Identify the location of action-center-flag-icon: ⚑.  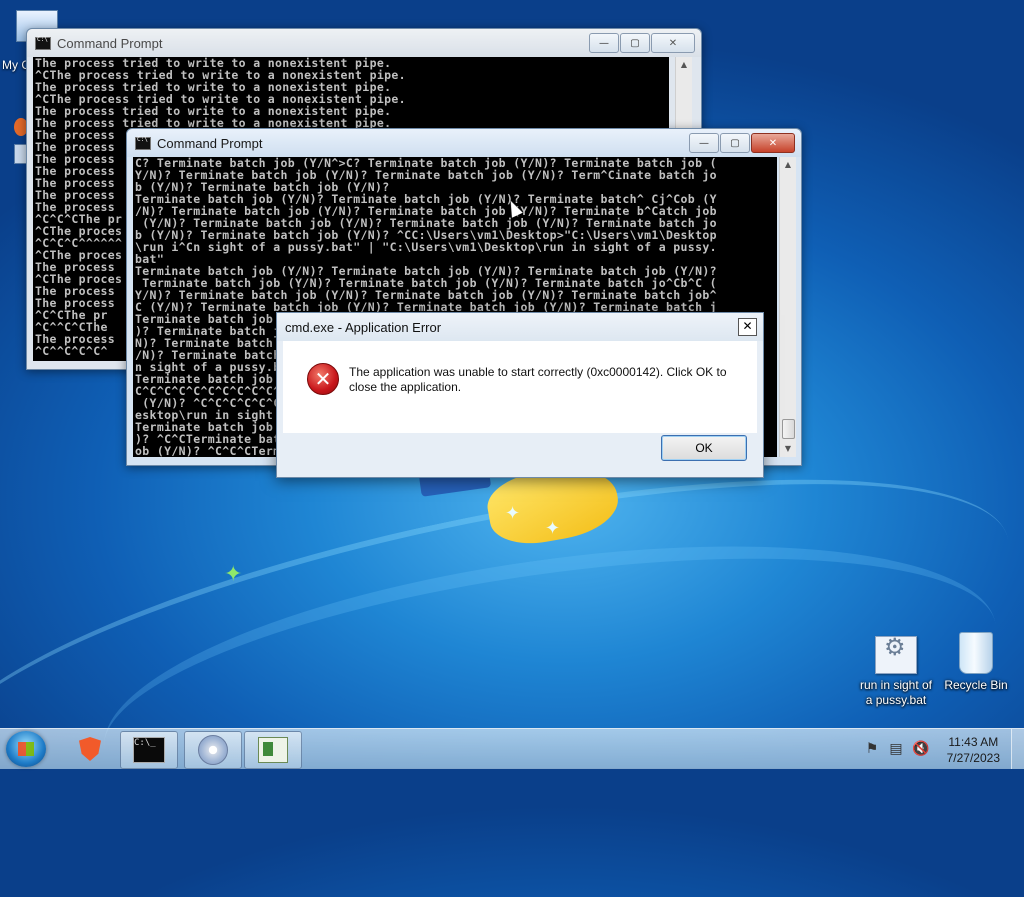
(872, 749).